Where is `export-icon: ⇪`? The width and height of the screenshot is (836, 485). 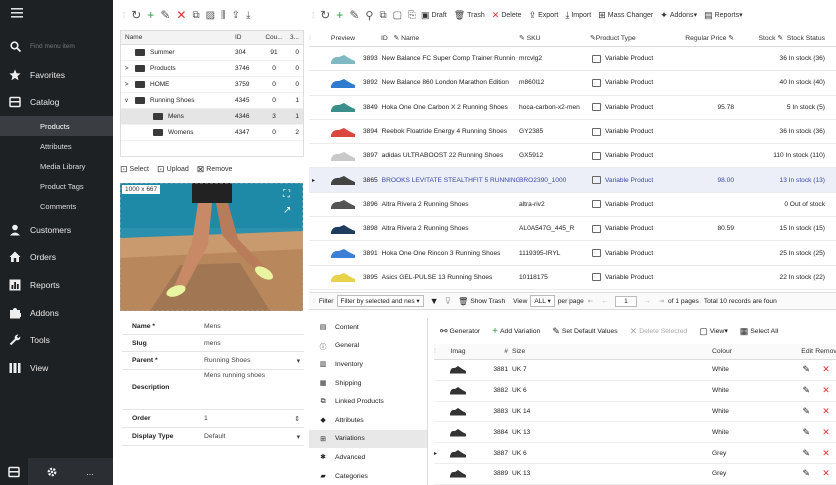
export-icon: ⇪ is located at coordinates (236, 15).